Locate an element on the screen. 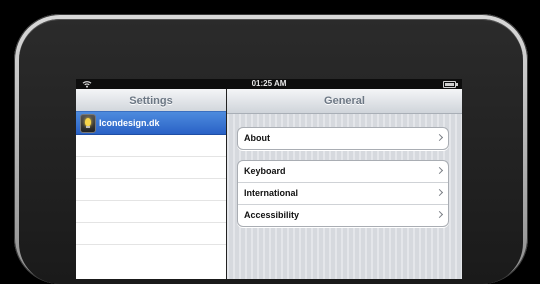  status-time: 01:25 AM is located at coordinates (269, 83).